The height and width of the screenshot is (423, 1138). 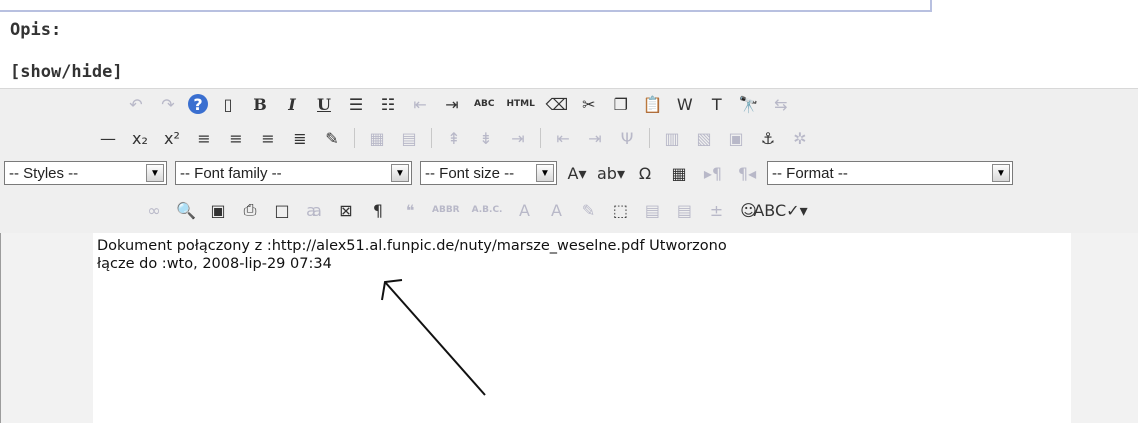 What do you see at coordinates (420, 104) in the screenshot?
I see `outdent-icon: ⇤` at bounding box center [420, 104].